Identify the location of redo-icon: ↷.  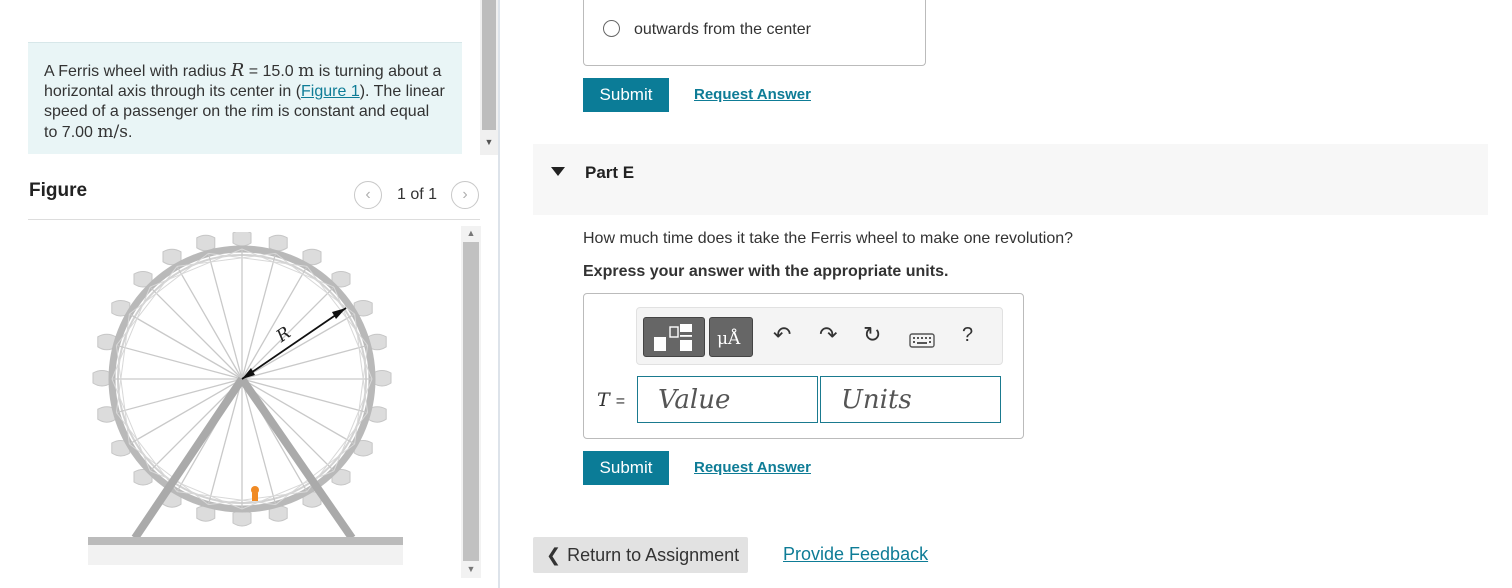
(828, 335).